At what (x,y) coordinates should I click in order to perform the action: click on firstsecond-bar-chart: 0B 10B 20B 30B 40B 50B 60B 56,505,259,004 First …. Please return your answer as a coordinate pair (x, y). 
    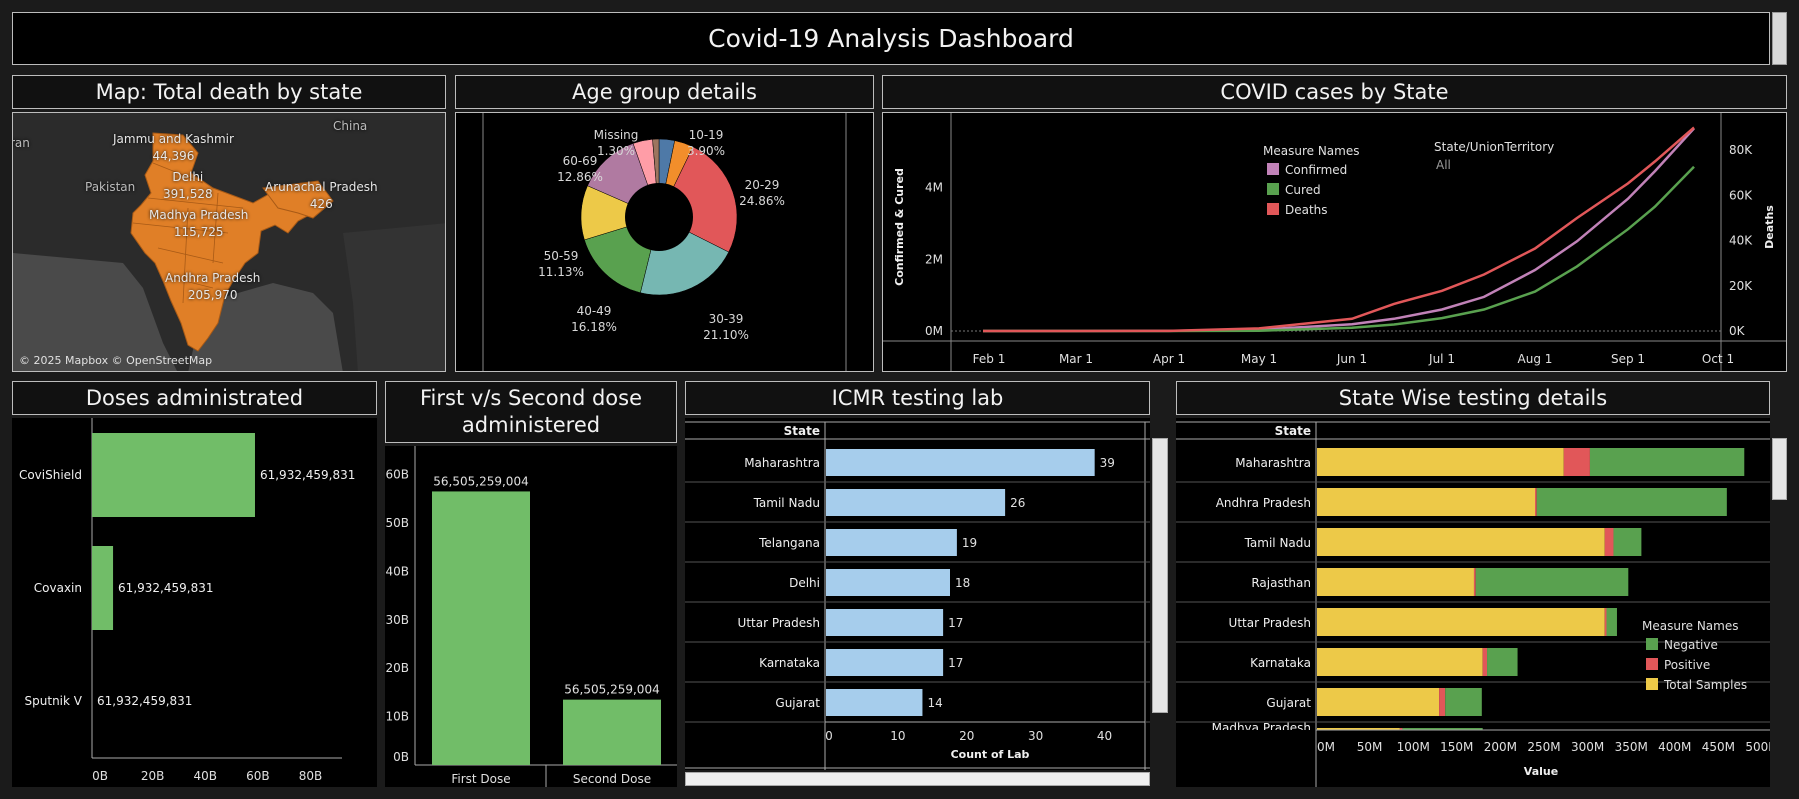
    Looking at the image, I should click on (531, 616).